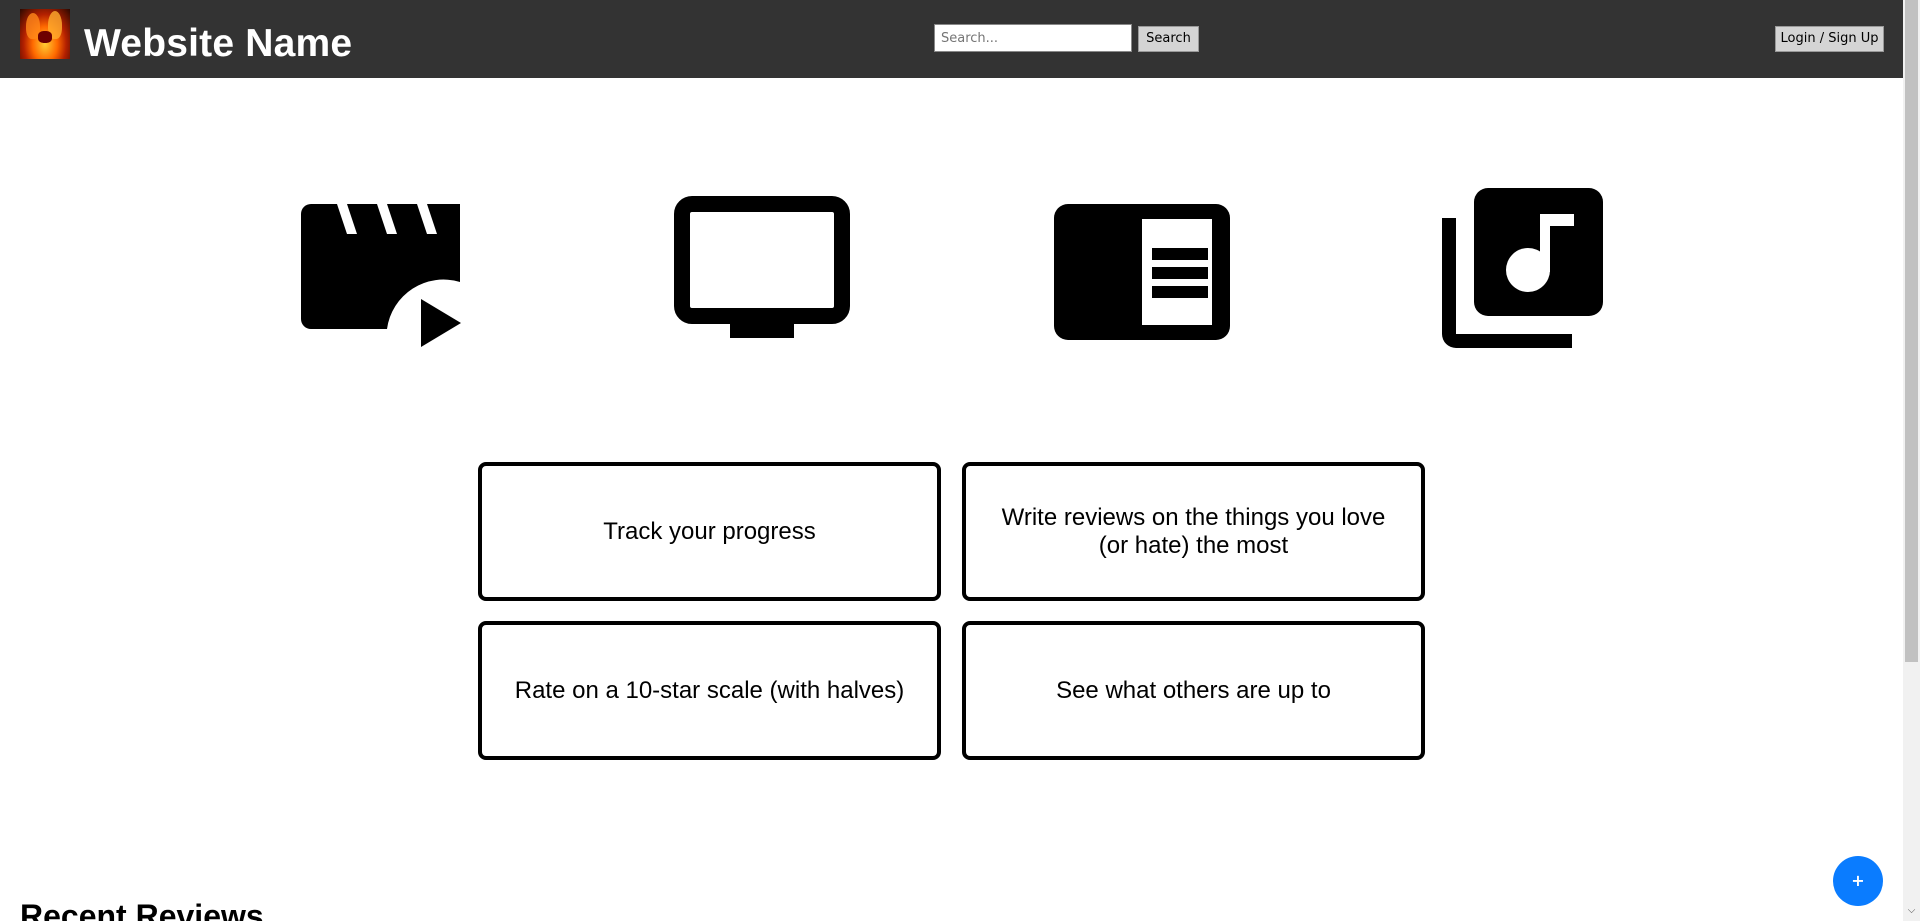  What do you see at coordinates (1168, 39) in the screenshot?
I see `search-button: Search` at bounding box center [1168, 39].